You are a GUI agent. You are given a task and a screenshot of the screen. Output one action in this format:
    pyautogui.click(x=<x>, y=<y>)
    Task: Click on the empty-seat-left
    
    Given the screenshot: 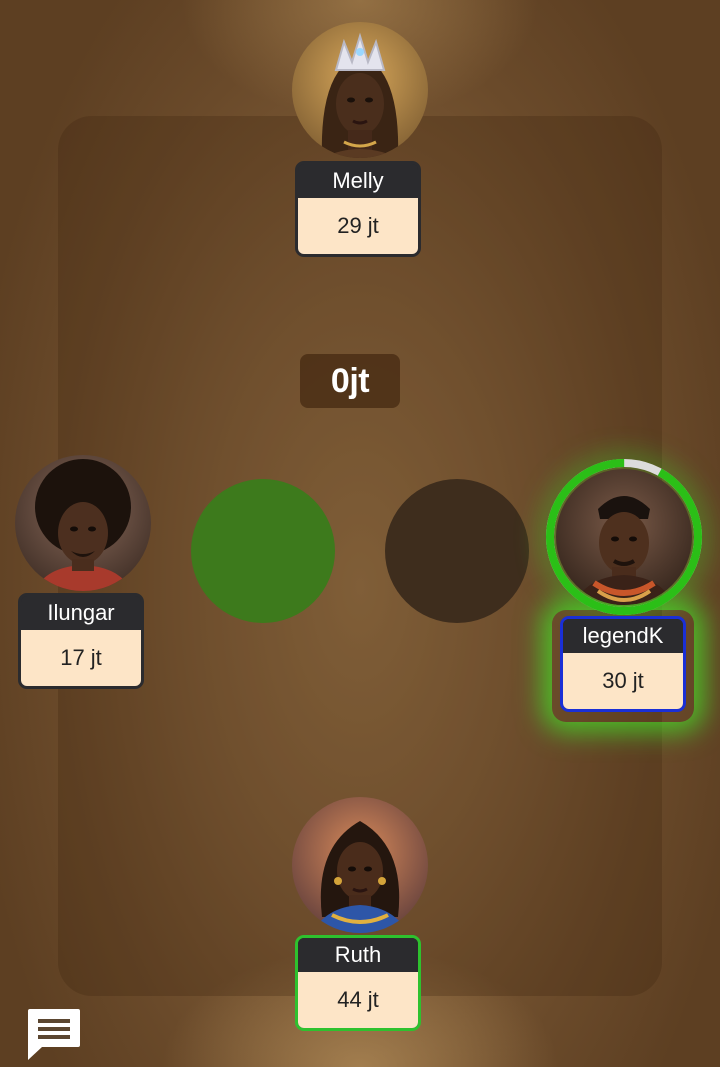 What is the action you would take?
    pyautogui.click(x=263, y=551)
    